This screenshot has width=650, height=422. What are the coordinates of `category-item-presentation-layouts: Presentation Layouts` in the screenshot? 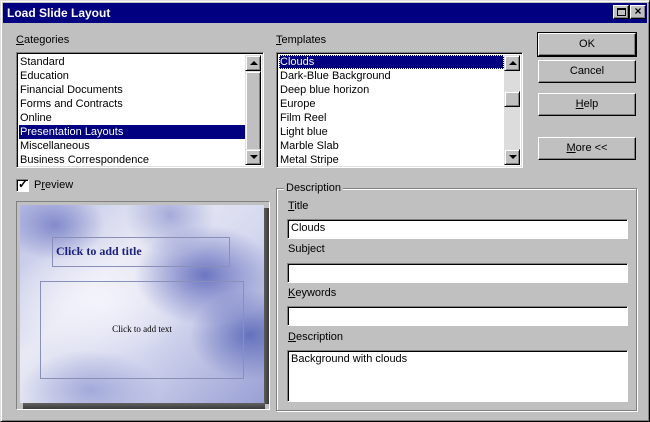 It's located at (132, 132).